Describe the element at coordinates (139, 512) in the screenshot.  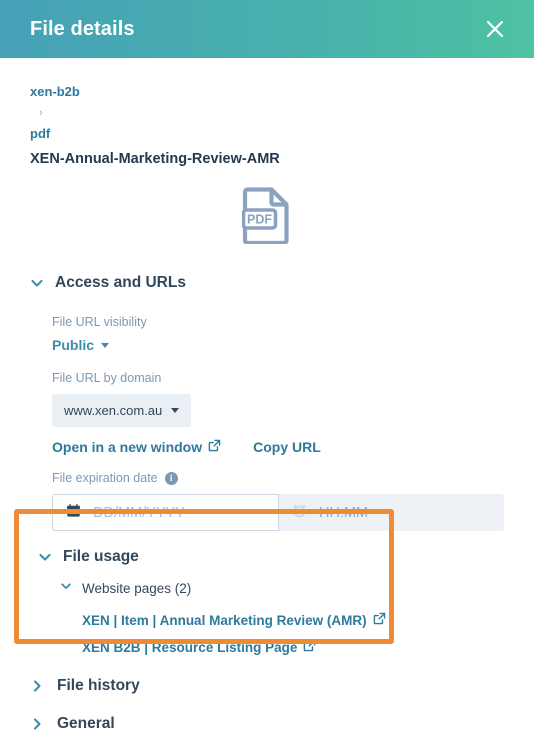
I see `expiration-date-placeholder: DD/MM/YYYY` at that location.